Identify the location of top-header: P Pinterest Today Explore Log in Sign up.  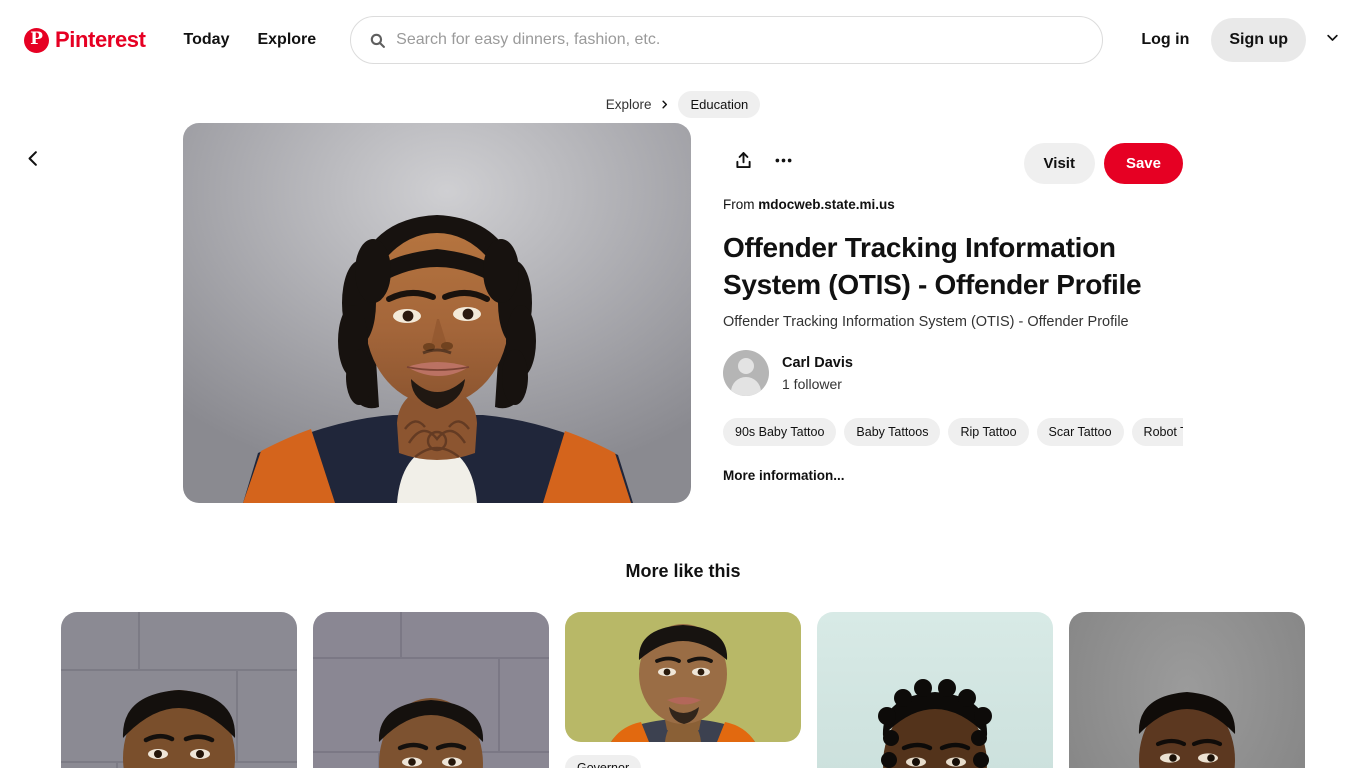
(683, 40).